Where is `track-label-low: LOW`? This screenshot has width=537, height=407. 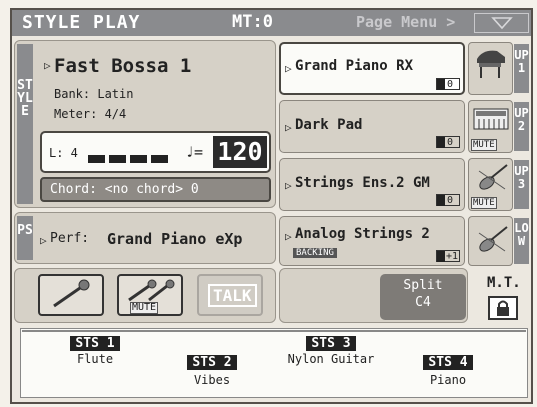
track-label-low: LOW is located at coordinates (521, 241).